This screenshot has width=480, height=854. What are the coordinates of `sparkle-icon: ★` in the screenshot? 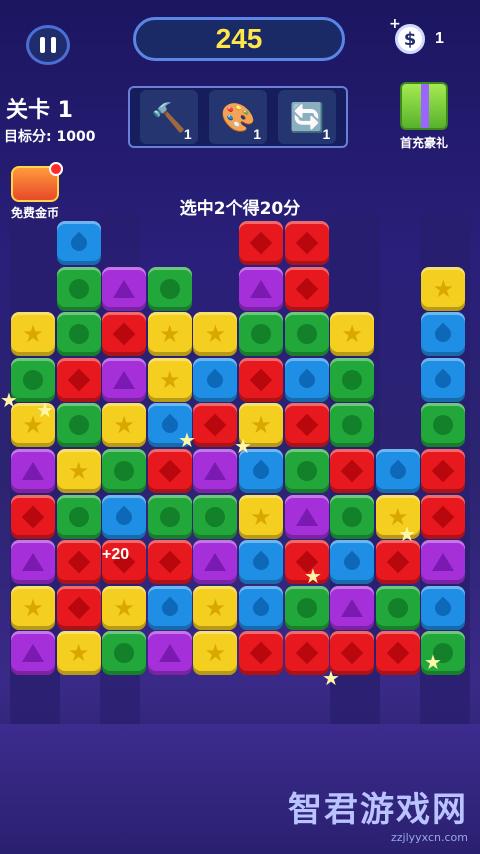 It's located at (243, 446).